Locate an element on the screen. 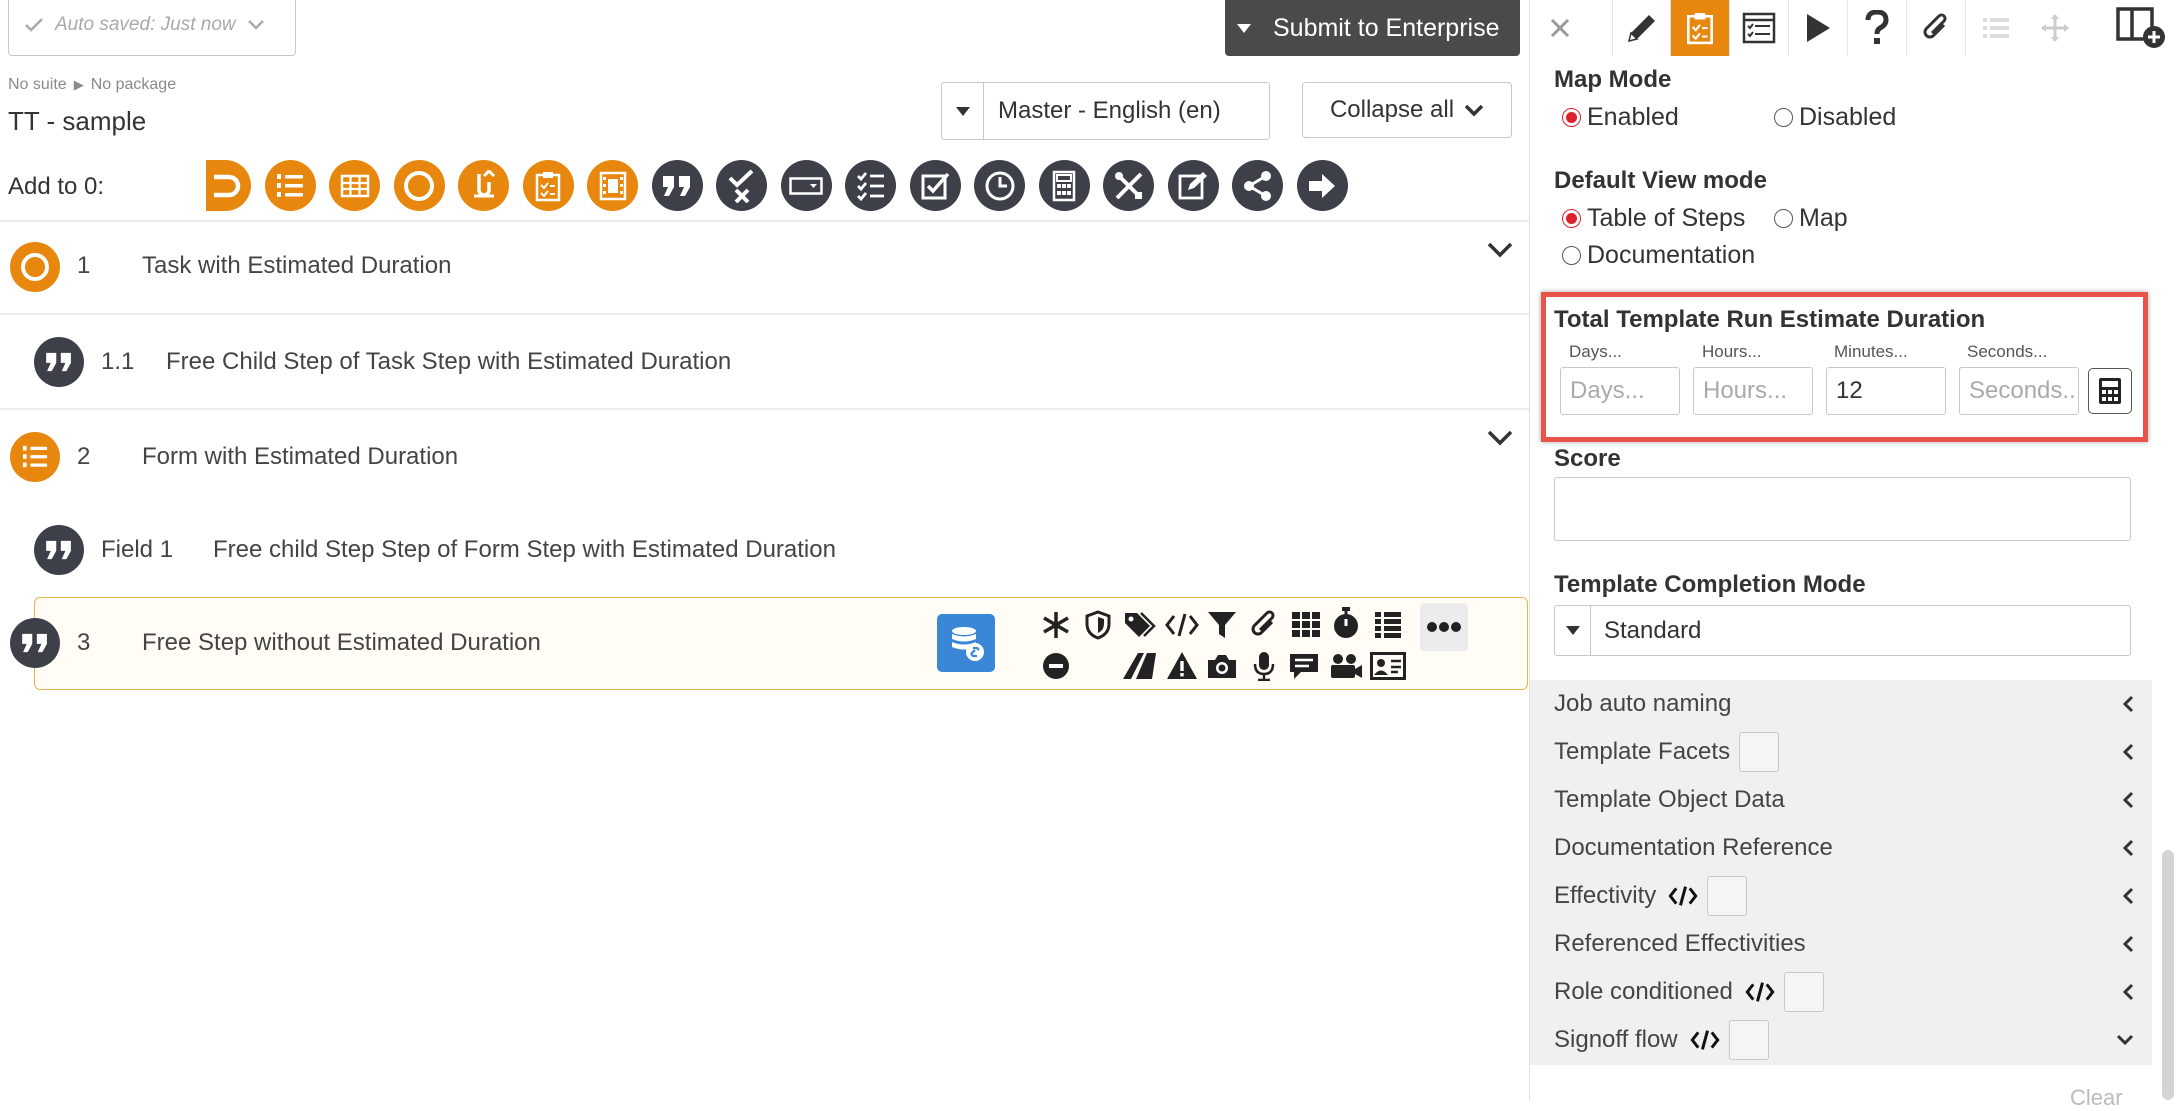 This screenshot has height=1111, width=2176. filter-icon is located at coordinates (1222, 625).